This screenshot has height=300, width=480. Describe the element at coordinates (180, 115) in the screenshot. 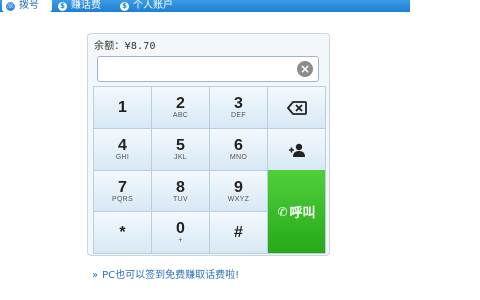

I see `key-letters: ABC` at that location.